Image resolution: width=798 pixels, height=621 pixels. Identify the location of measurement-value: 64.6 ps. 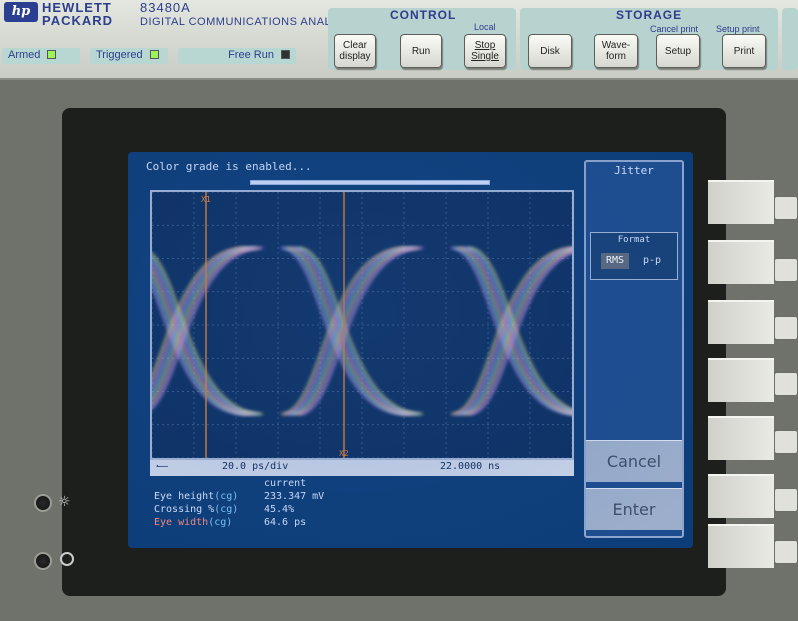
(285, 522).